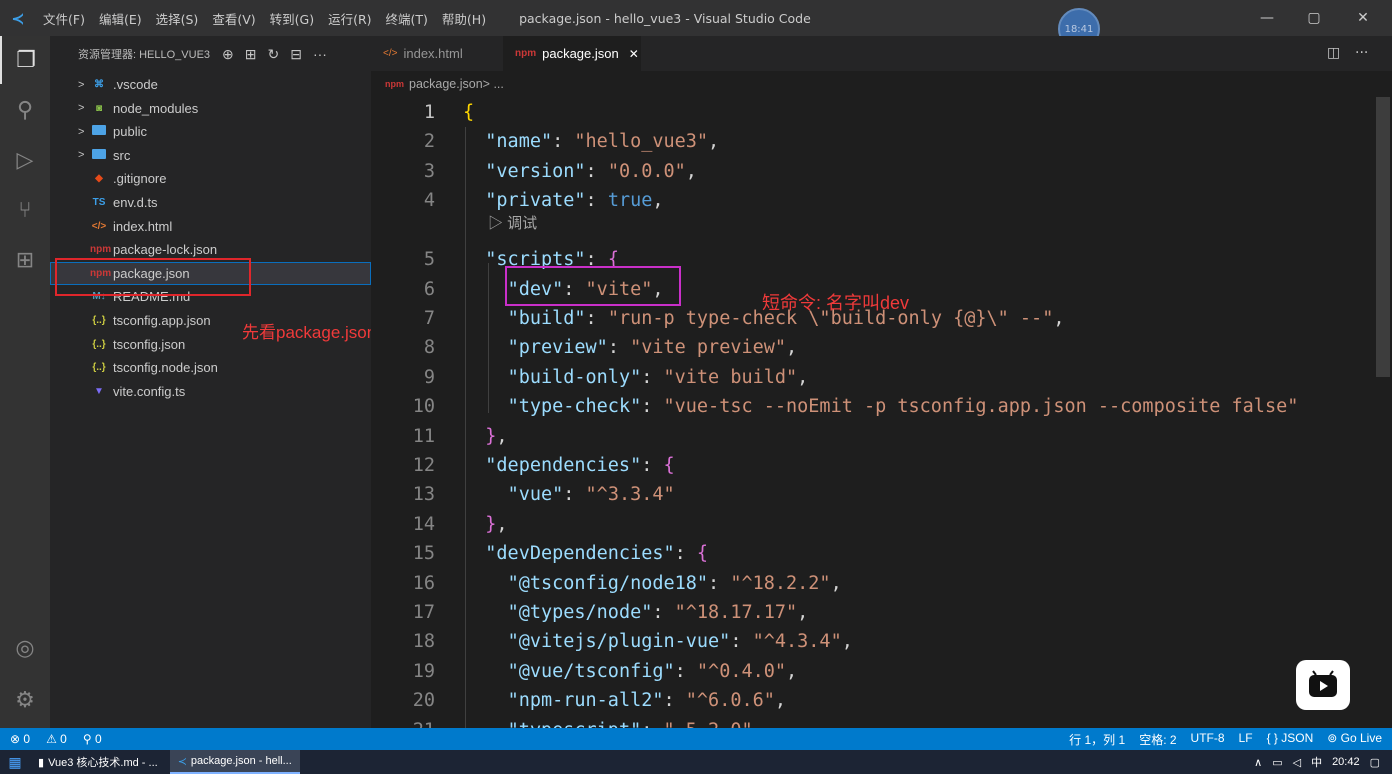 The image size is (1392, 774). Describe the element at coordinates (580, 465) in the screenshot. I see `code-text: "dependencies": {` at that location.